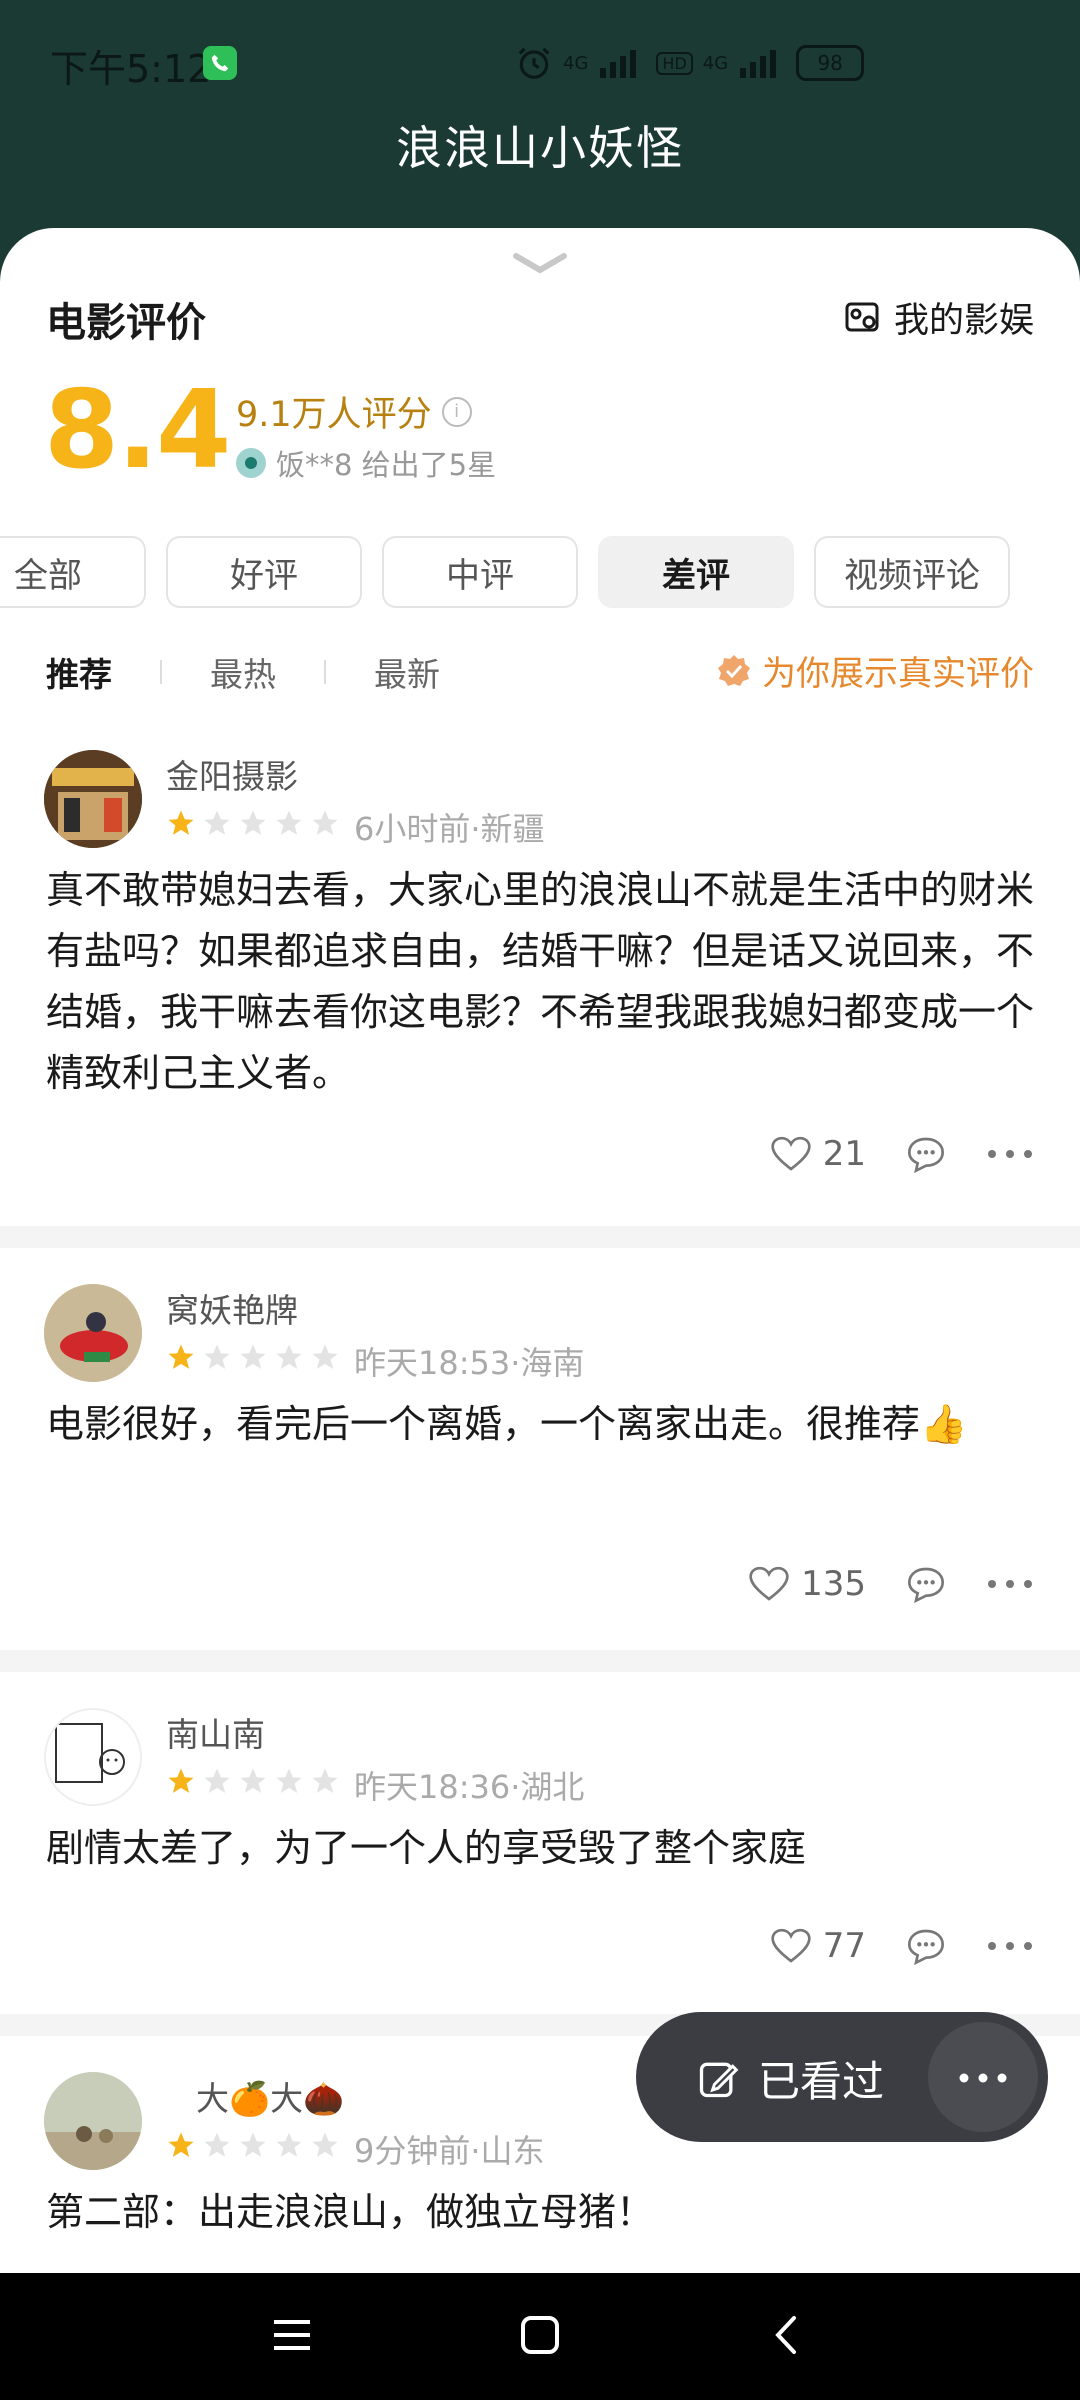 This screenshot has height=2400, width=1080. What do you see at coordinates (126, 323) in the screenshot?
I see `section-title: 电影评价` at bounding box center [126, 323].